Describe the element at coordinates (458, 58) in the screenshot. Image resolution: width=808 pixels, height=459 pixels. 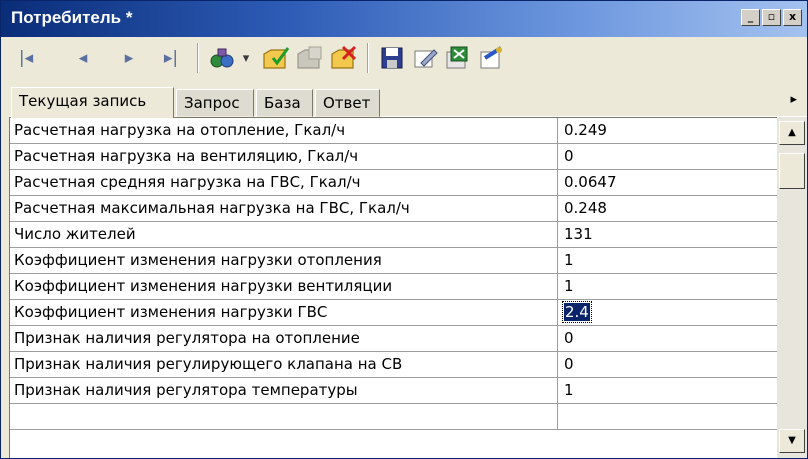
I see `export-icon` at that location.